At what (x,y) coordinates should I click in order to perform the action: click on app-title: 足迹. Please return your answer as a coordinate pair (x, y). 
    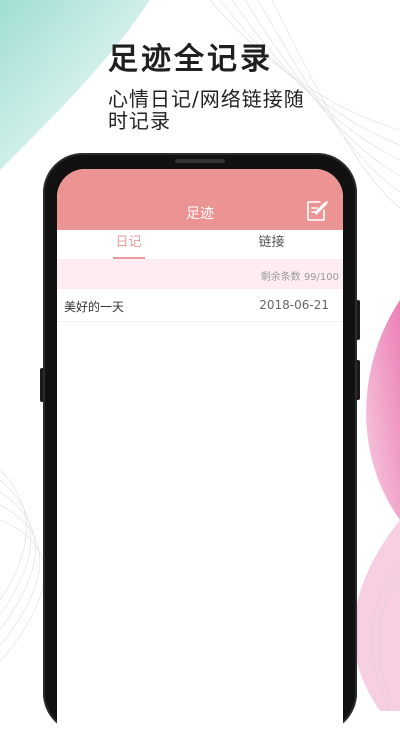
    Looking at the image, I should click on (200, 214).